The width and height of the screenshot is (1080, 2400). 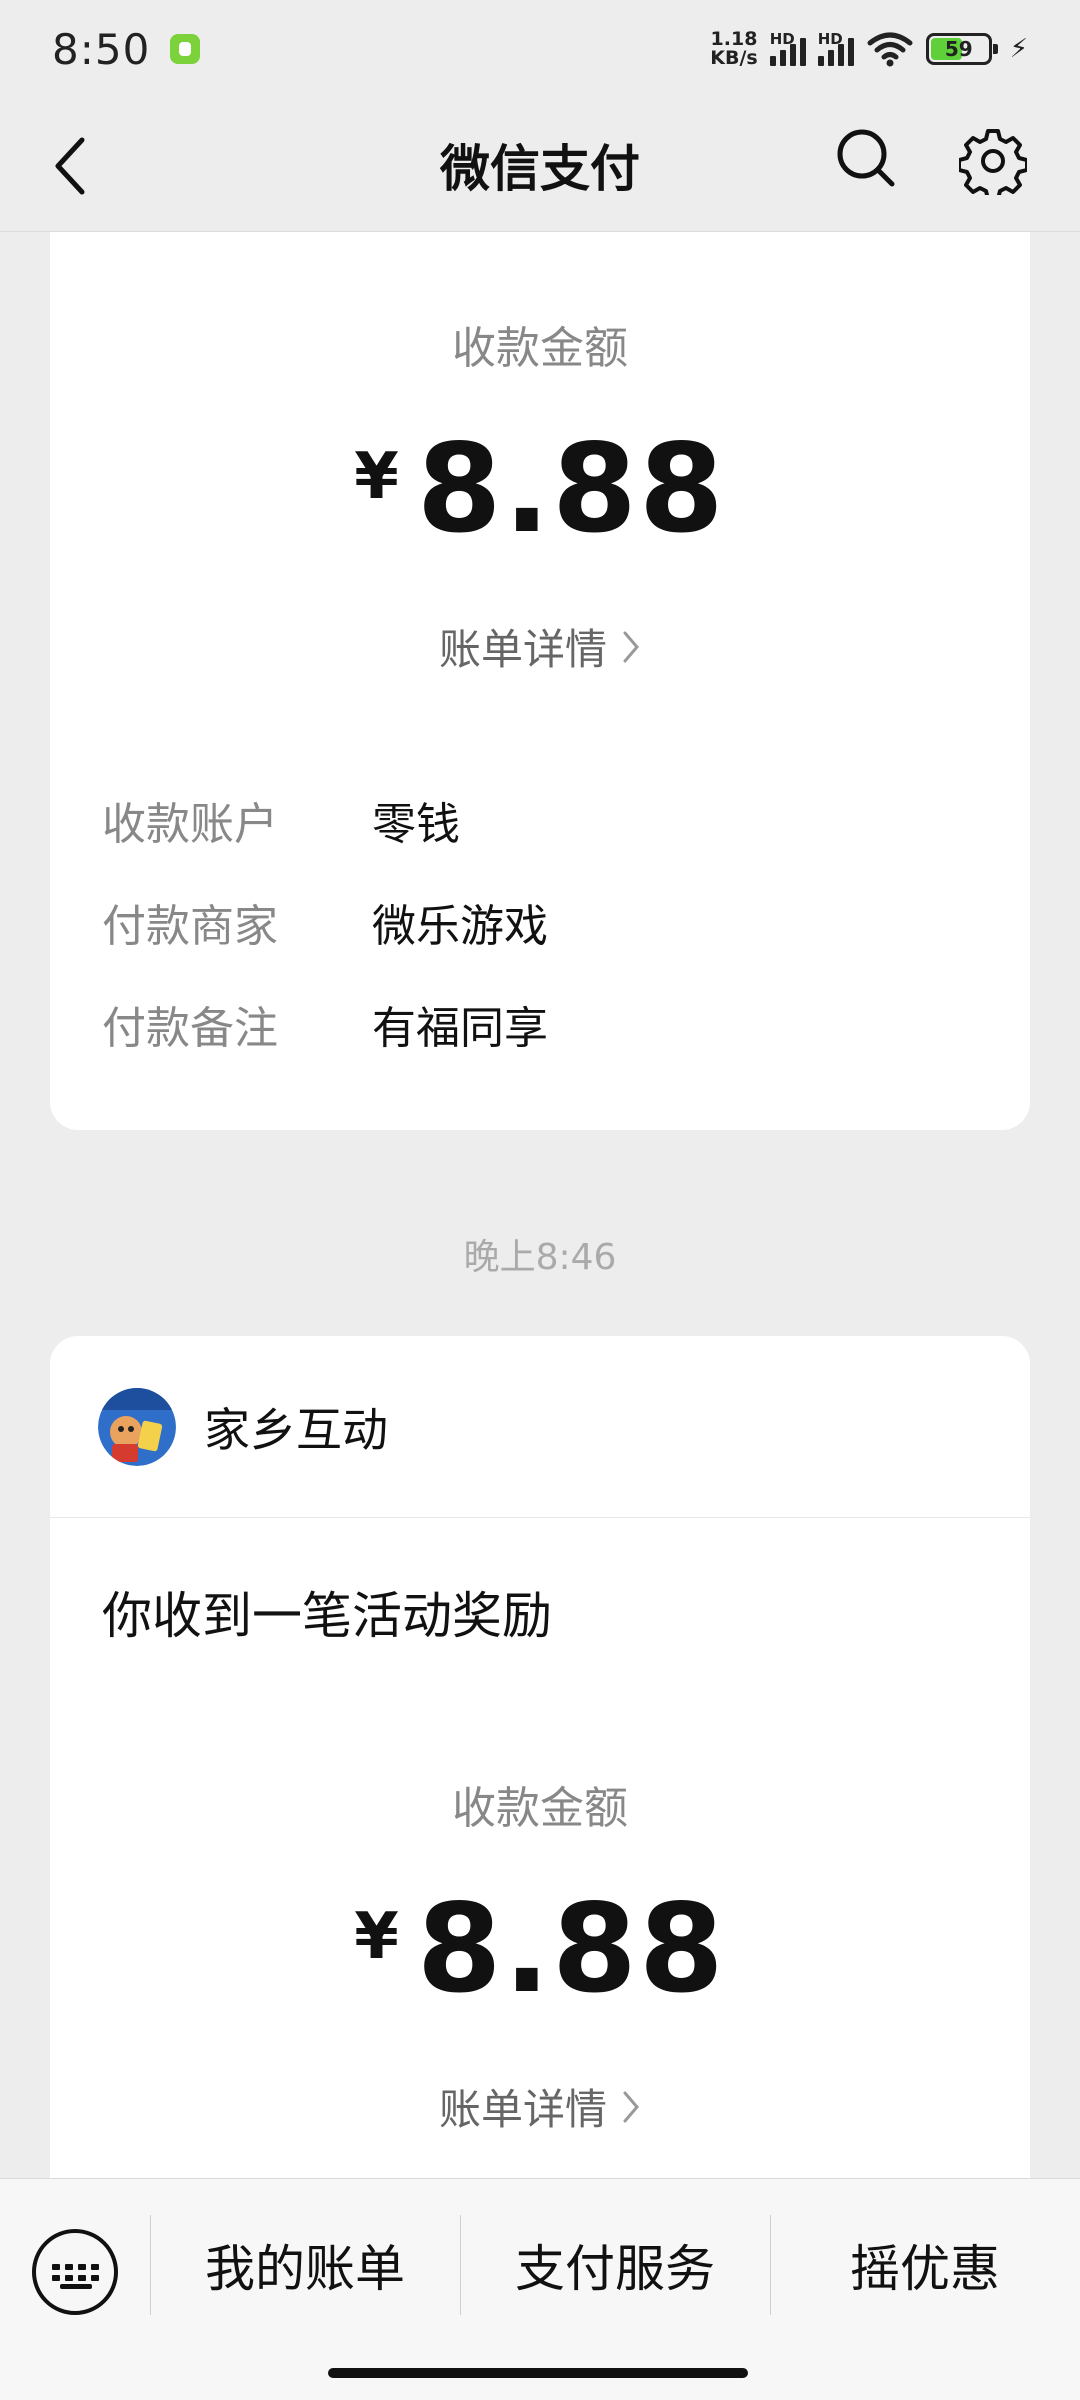 I want to click on battery-level: 59, so click(x=958, y=49).